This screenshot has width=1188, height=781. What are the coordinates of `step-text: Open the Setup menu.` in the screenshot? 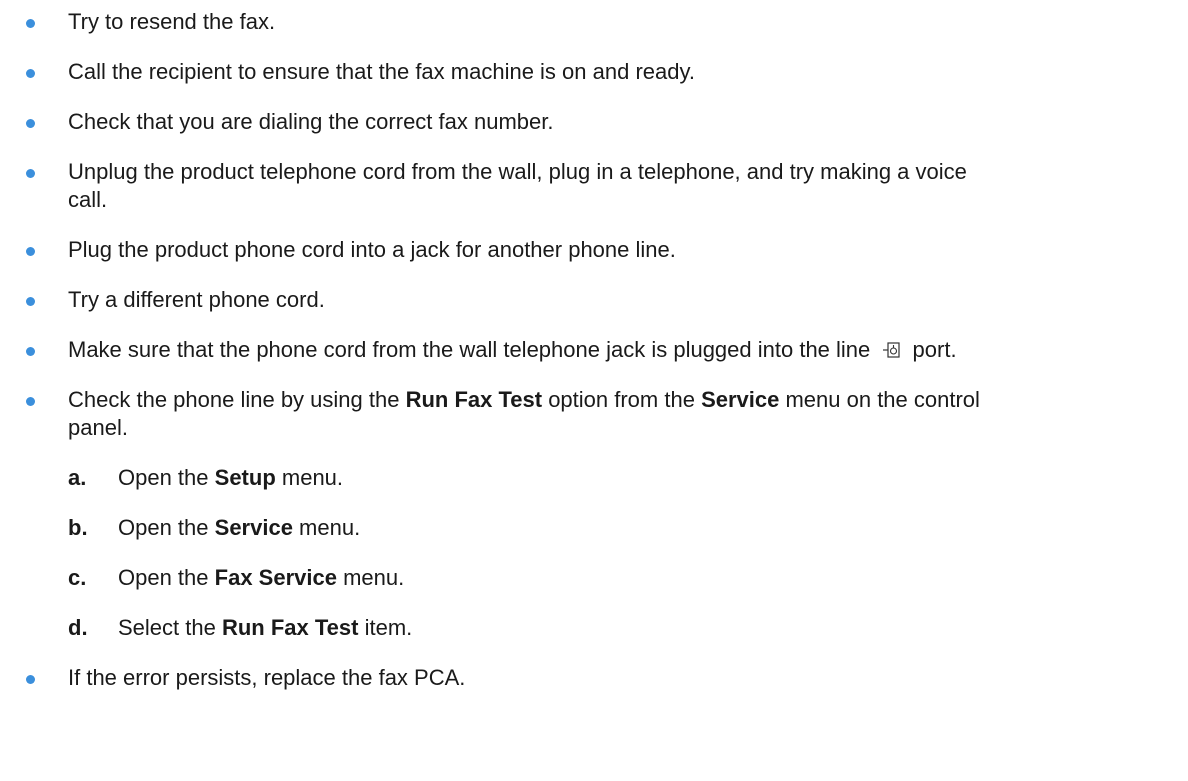 It's located at (230, 478).